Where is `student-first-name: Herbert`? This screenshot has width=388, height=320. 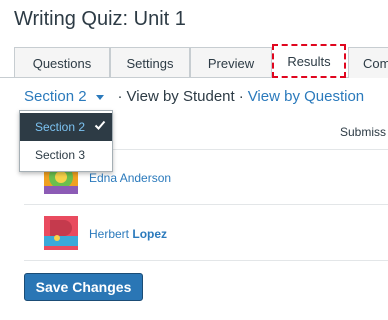 student-first-name: Herbert is located at coordinates (109, 234).